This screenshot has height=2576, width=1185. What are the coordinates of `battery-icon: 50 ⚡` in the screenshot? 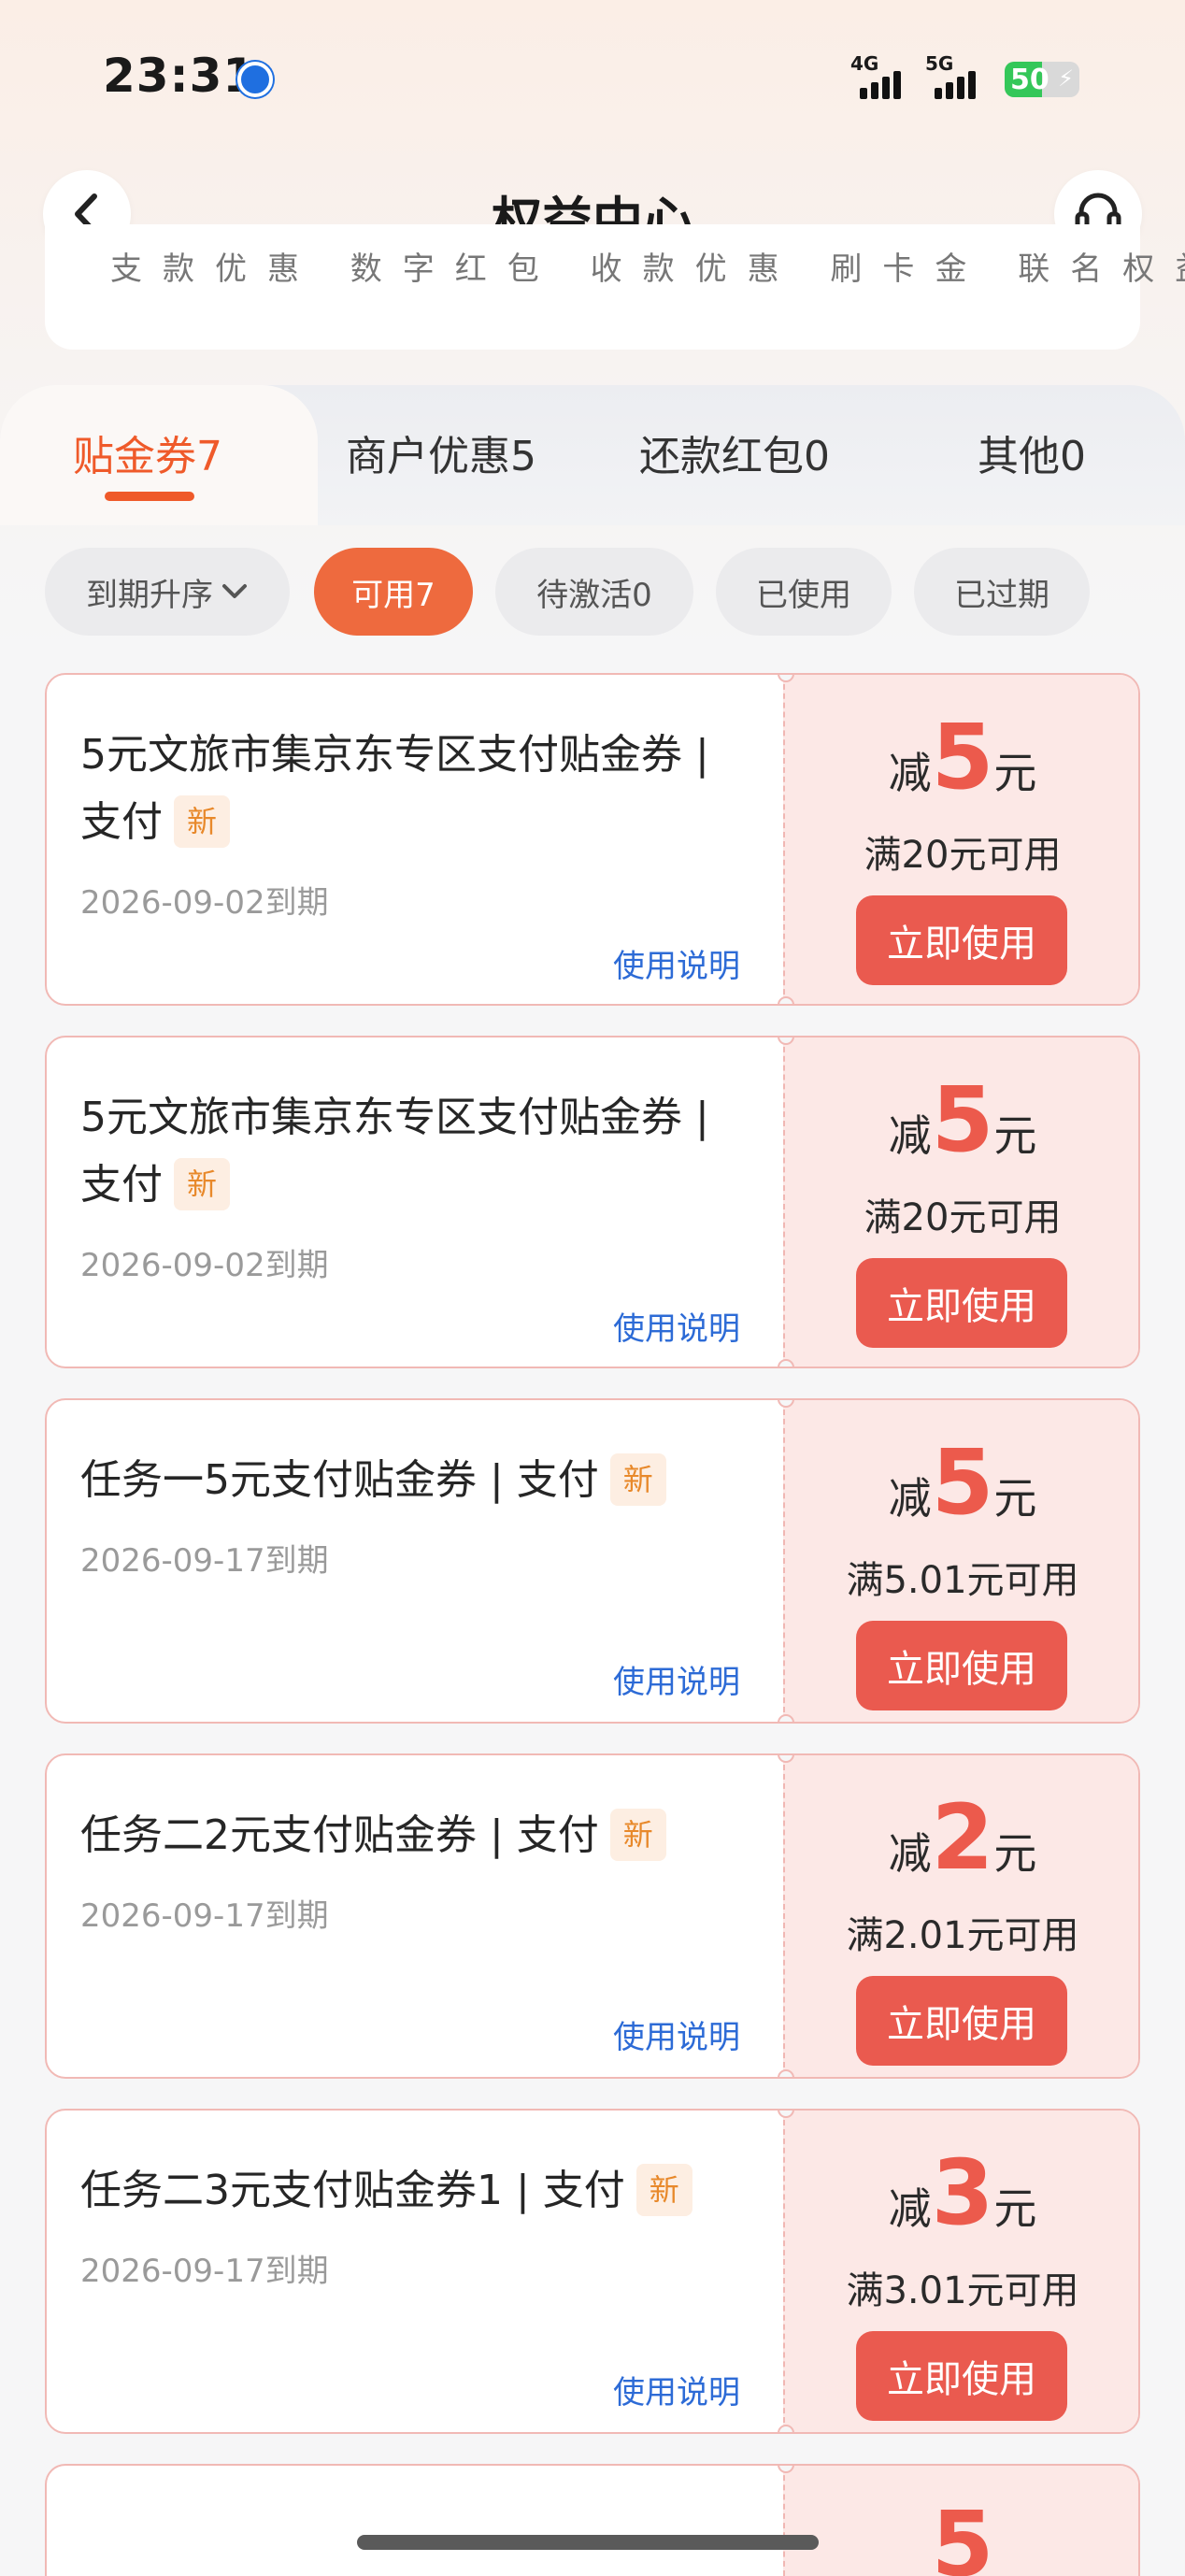 It's located at (1042, 79).